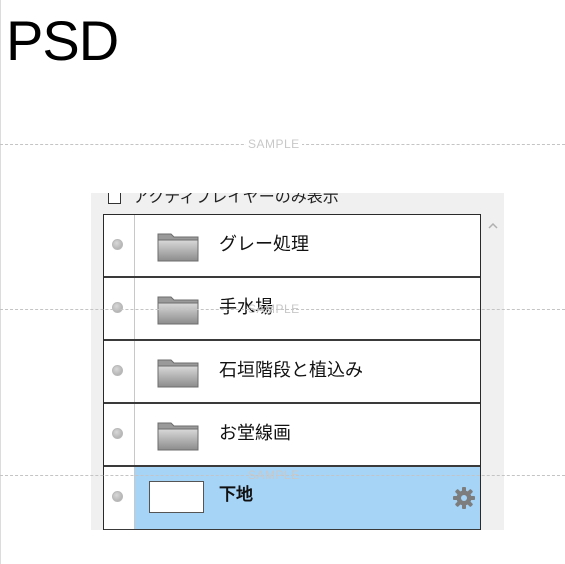  What do you see at coordinates (292, 309) in the screenshot?
I see `layer-row: 手水場` at bounding box center [292, 309].